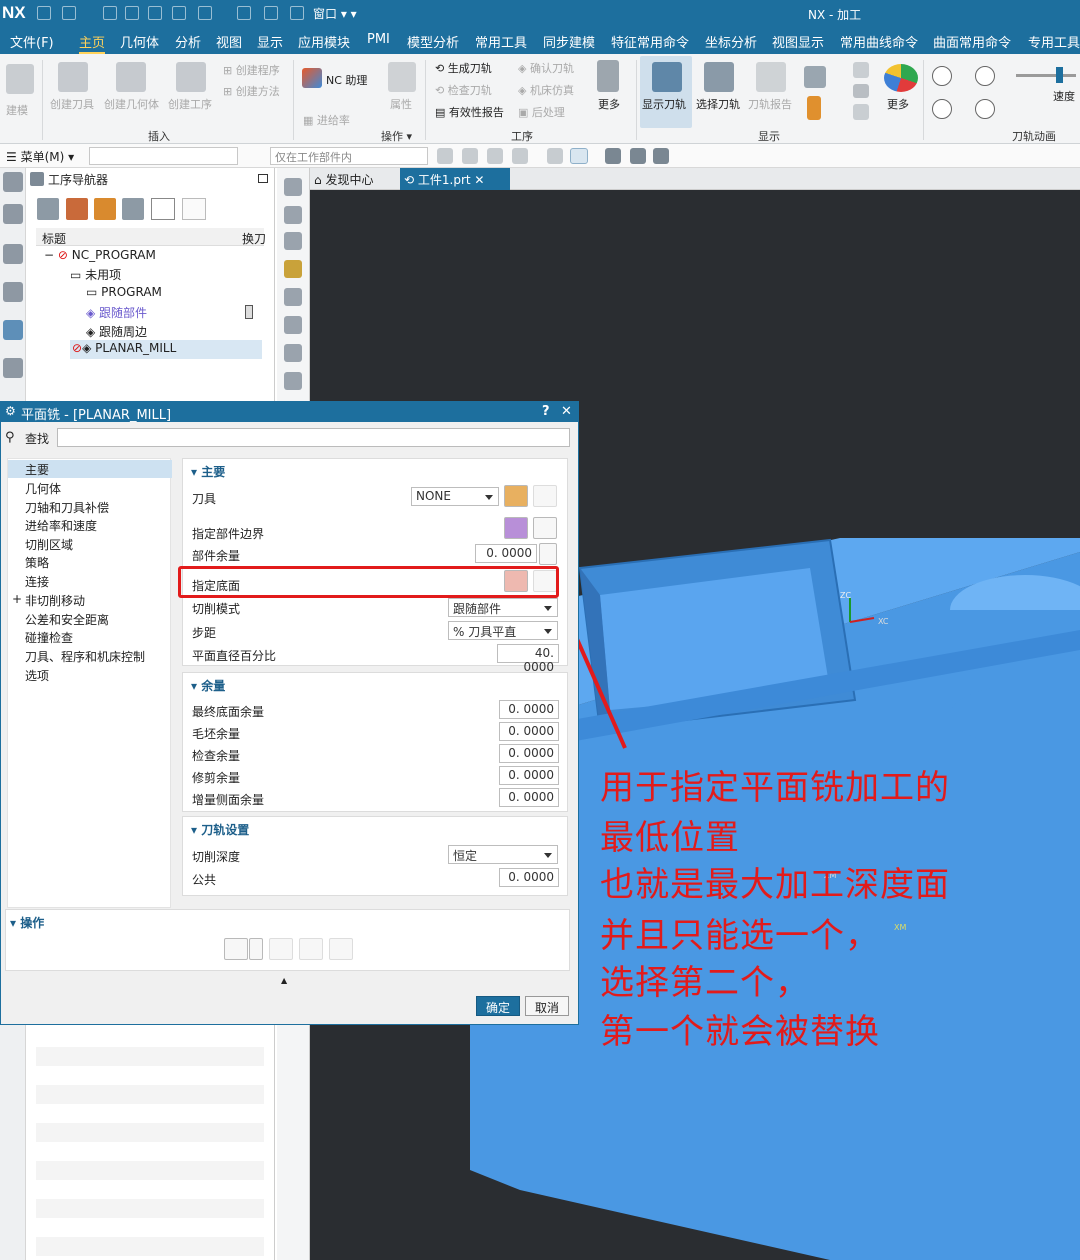  I want to click on cut-depth-dropdown: 恒定, so click(503, 854).